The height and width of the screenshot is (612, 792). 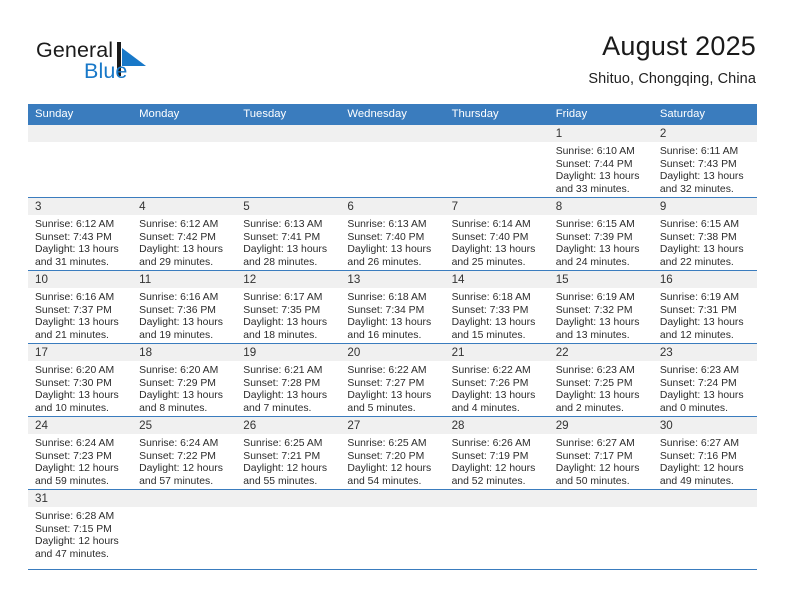 What do you see at coordinates (72, 335) in the screenshot?
I see `daylight-text-line2: and 21 minutes.` at bounding box center [72, 335].